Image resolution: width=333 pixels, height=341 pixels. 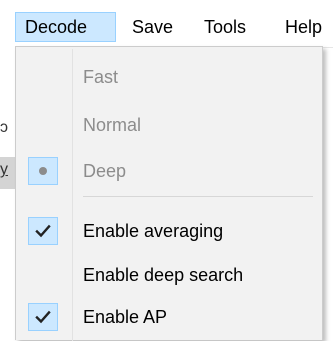 I want to click on menu-item-enable-ap: Enable AP, so click(x=169, y=317).